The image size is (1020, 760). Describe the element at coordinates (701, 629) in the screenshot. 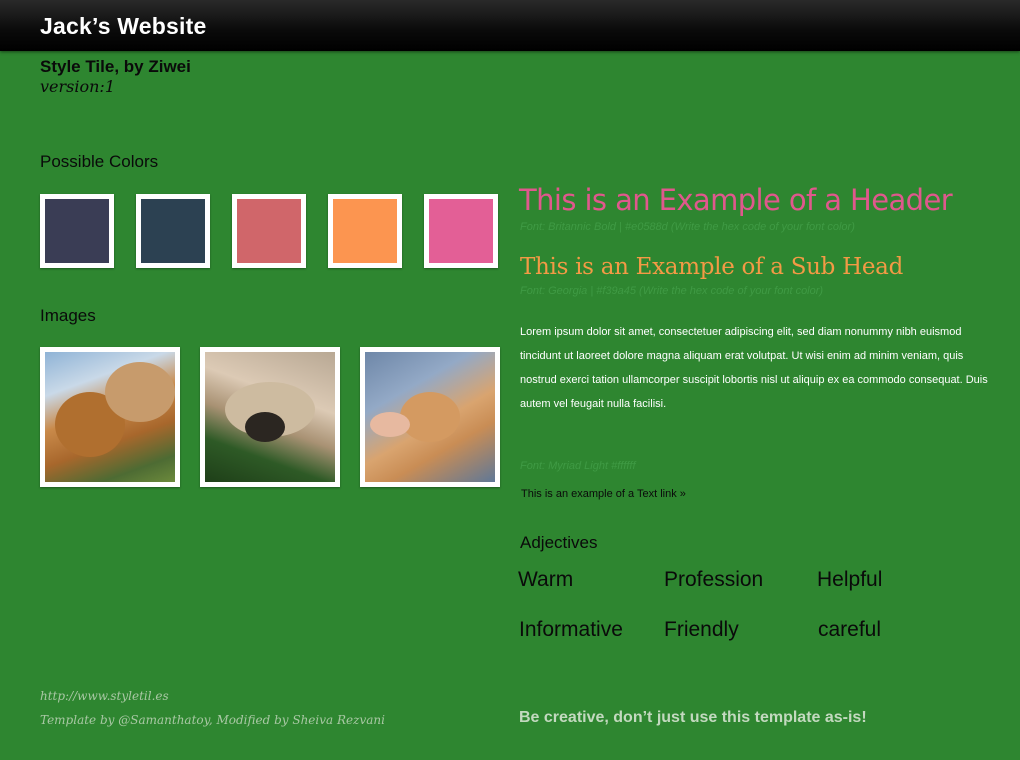

I see `adjective-friendly: Friendly` at that location.